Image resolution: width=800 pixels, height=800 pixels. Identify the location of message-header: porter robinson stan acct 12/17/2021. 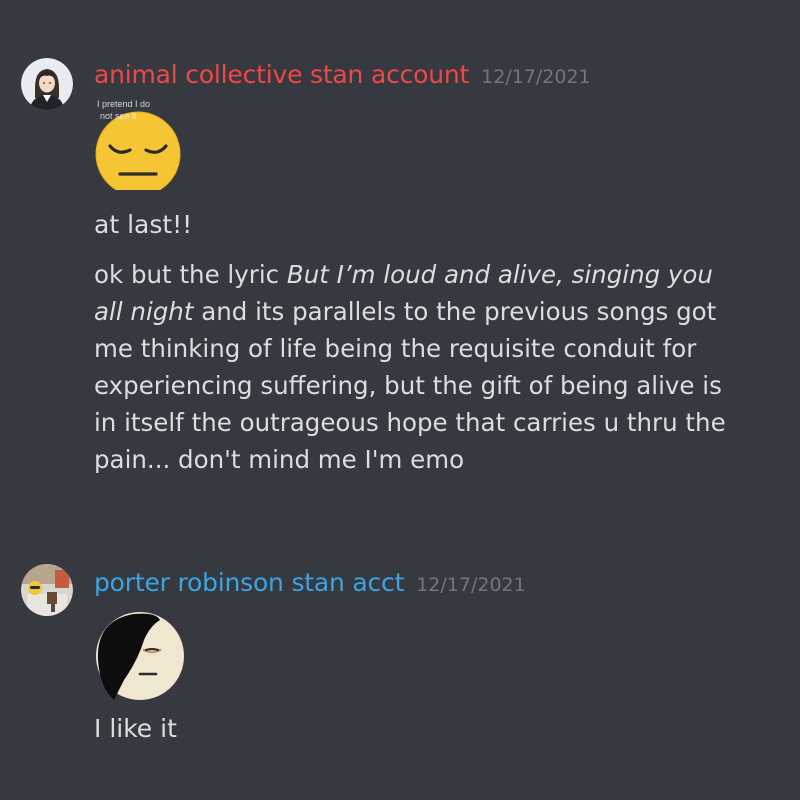
(310, 582).